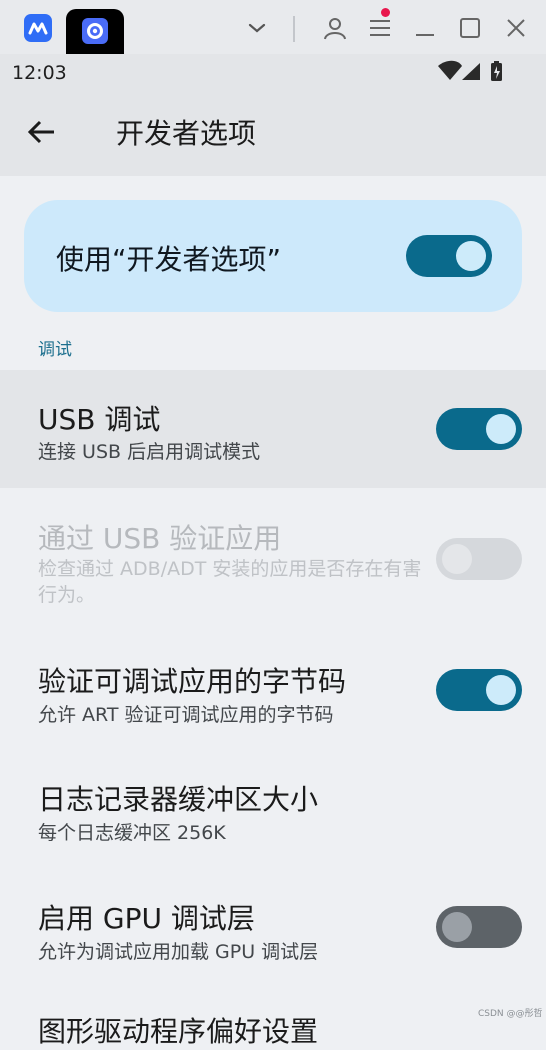  What do you see at coordinates (132, 833) in the screenshot?
I see `setting-subtitle: 每个日志缓冲区 256K` at bounding box center [132, 833].